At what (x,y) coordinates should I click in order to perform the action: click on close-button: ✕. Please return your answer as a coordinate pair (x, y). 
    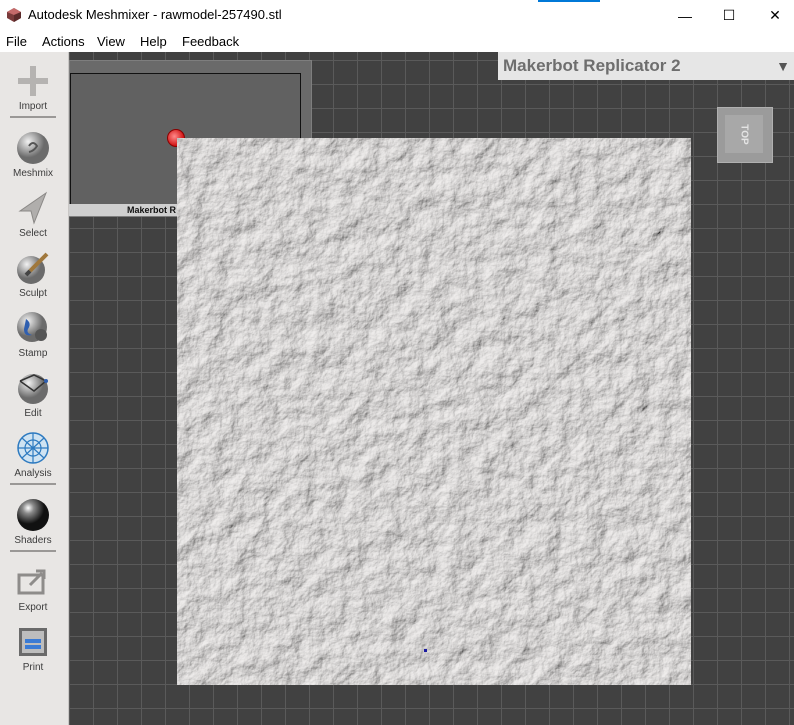
    Looking at the image, I should click on (773, 15).